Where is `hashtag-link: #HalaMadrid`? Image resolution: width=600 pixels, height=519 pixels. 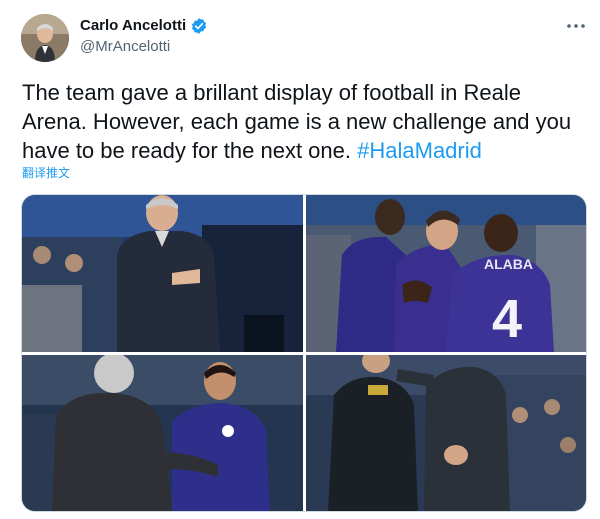 hashtag-link: #HalaMadrid is located at coordinates (419, 150).